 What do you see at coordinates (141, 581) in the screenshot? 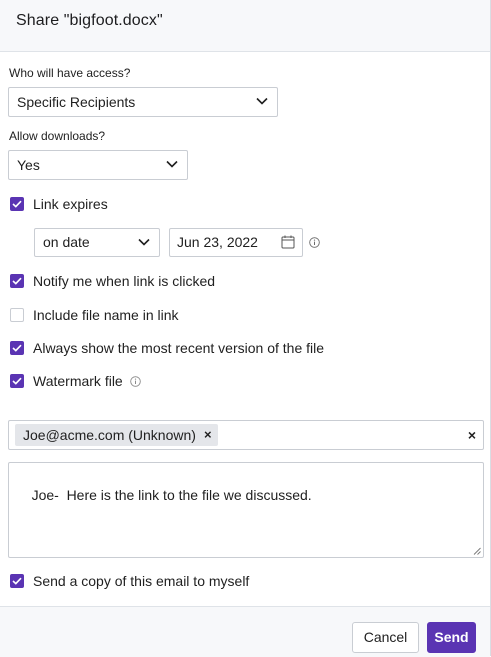
I see `send-copy-label: Send a copy of this email to myself` at bounding box center [141, 581].